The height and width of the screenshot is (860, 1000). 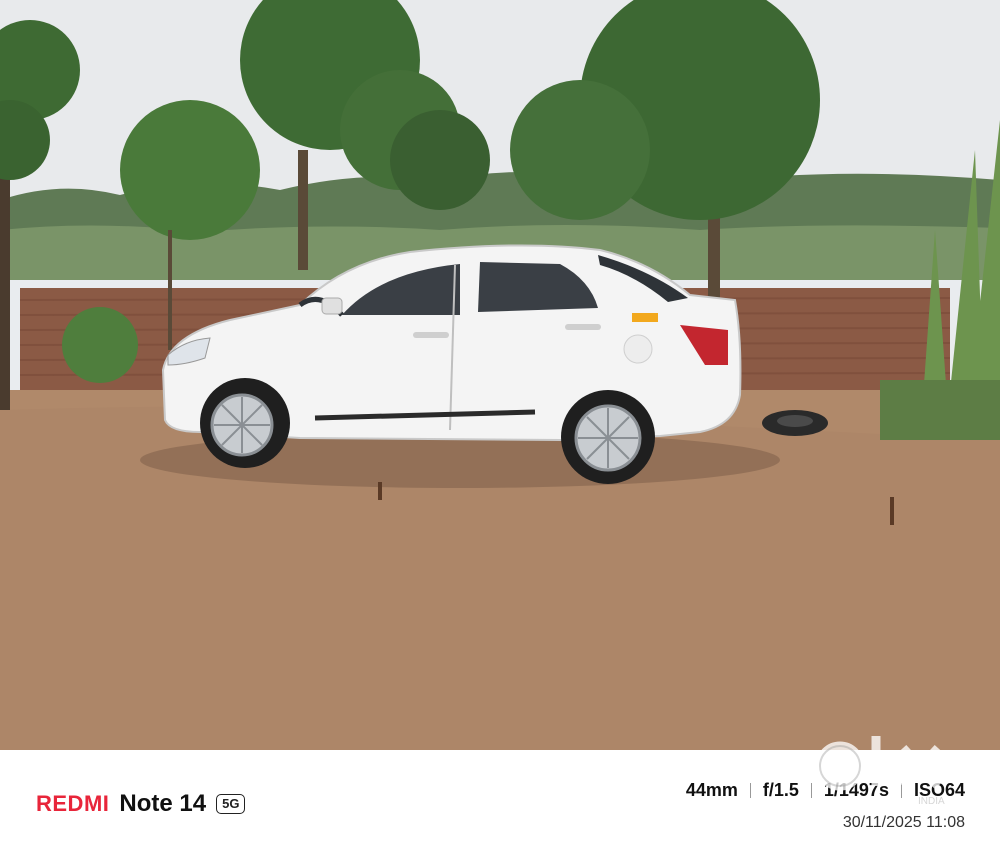 I want to click on rear-door-handle, so click(x=583, y=327).